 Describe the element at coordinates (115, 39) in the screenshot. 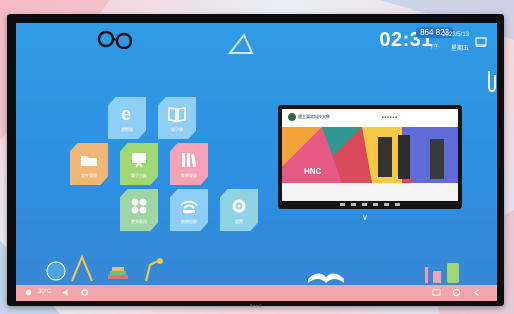

I see `glasses-icon` at that location.